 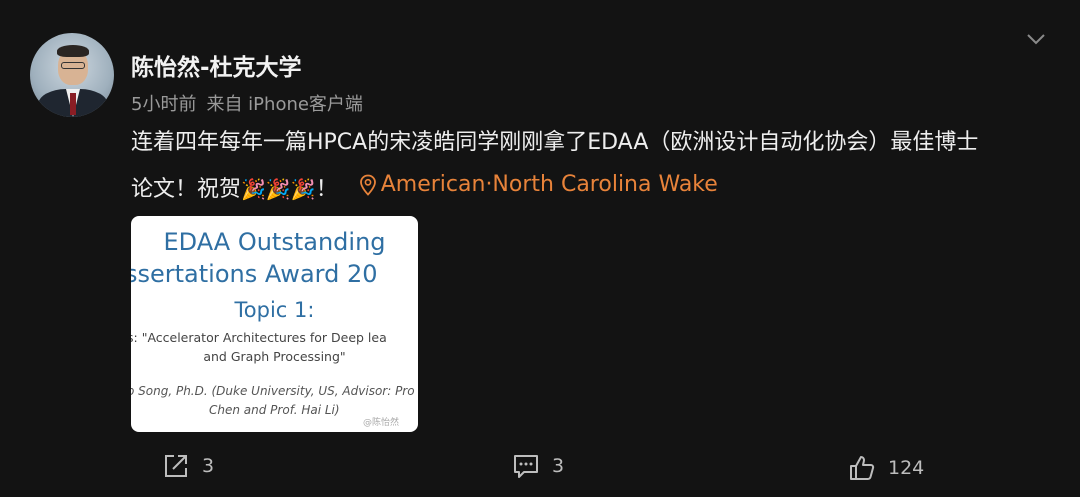 What do you see at coordinates (274, 356) in the screenshot?
I see `image-thesis-line2: and Graph Processing"` at bounding box center [274, 356].